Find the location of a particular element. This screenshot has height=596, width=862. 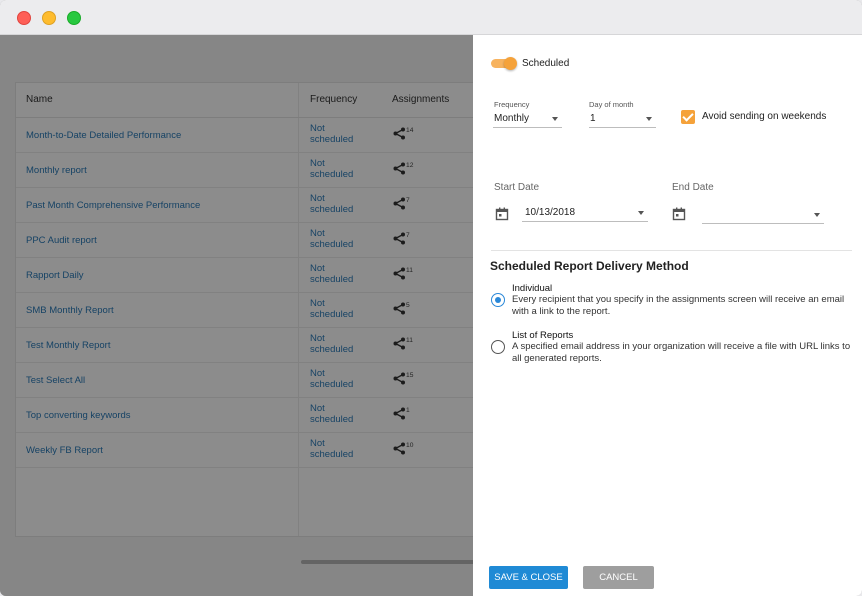

frequency-value: Monthly is located at coordinates (511, 118).